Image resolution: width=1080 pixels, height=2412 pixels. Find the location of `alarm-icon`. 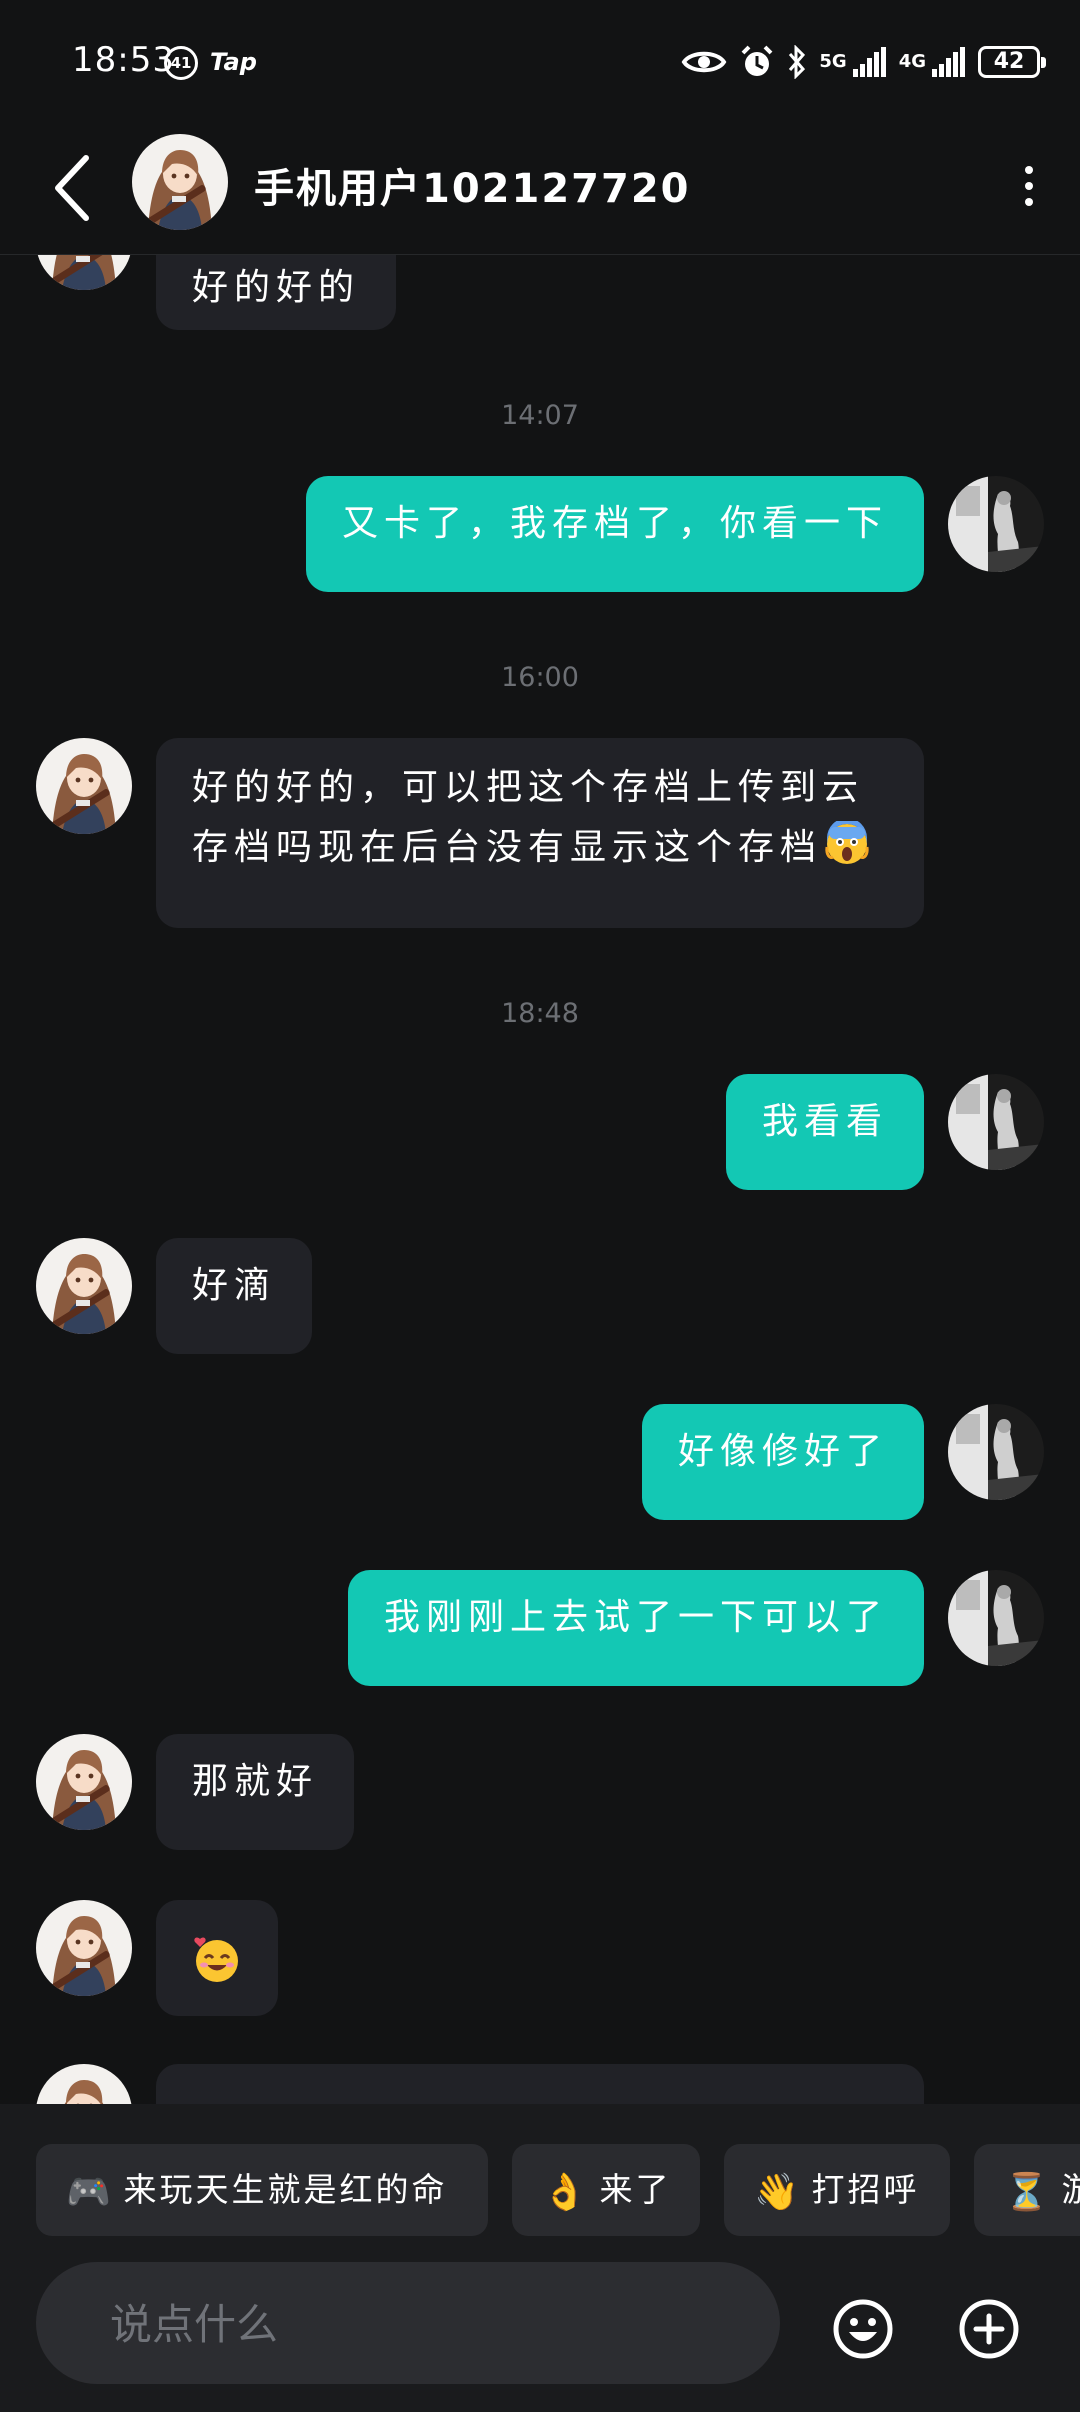

alarm-icon is located at coordinates (757, 60).